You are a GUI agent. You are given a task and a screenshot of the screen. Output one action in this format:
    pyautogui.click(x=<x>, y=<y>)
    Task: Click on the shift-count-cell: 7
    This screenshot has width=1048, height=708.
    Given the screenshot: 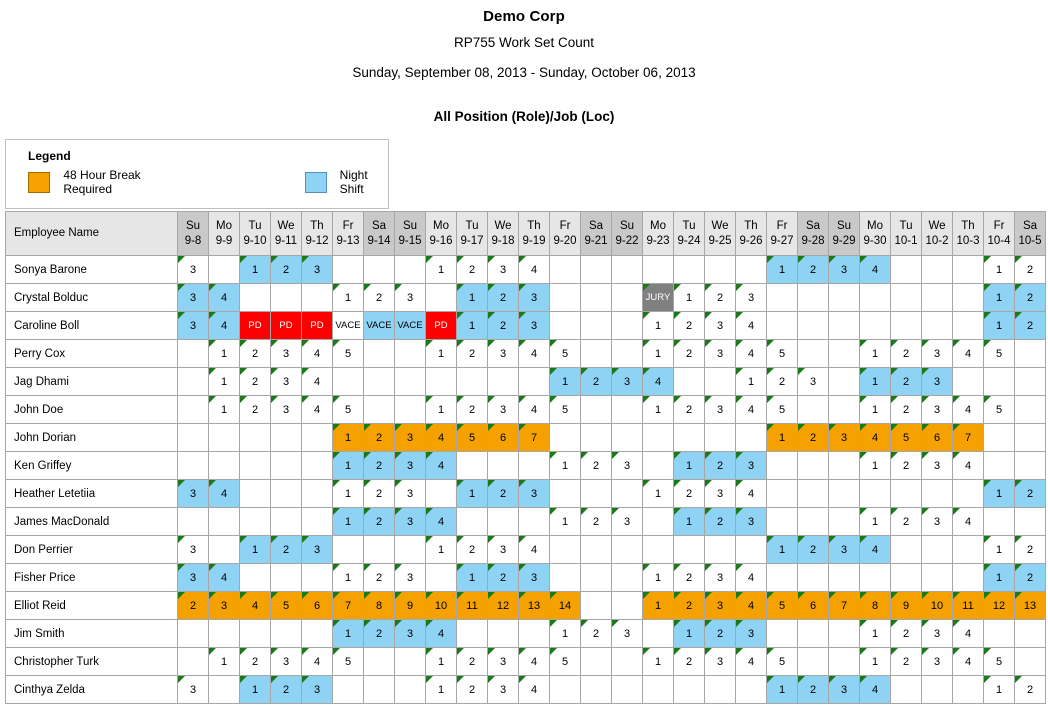 What is the action you would take?
    pyautogui.click(x=844, y=605)
    